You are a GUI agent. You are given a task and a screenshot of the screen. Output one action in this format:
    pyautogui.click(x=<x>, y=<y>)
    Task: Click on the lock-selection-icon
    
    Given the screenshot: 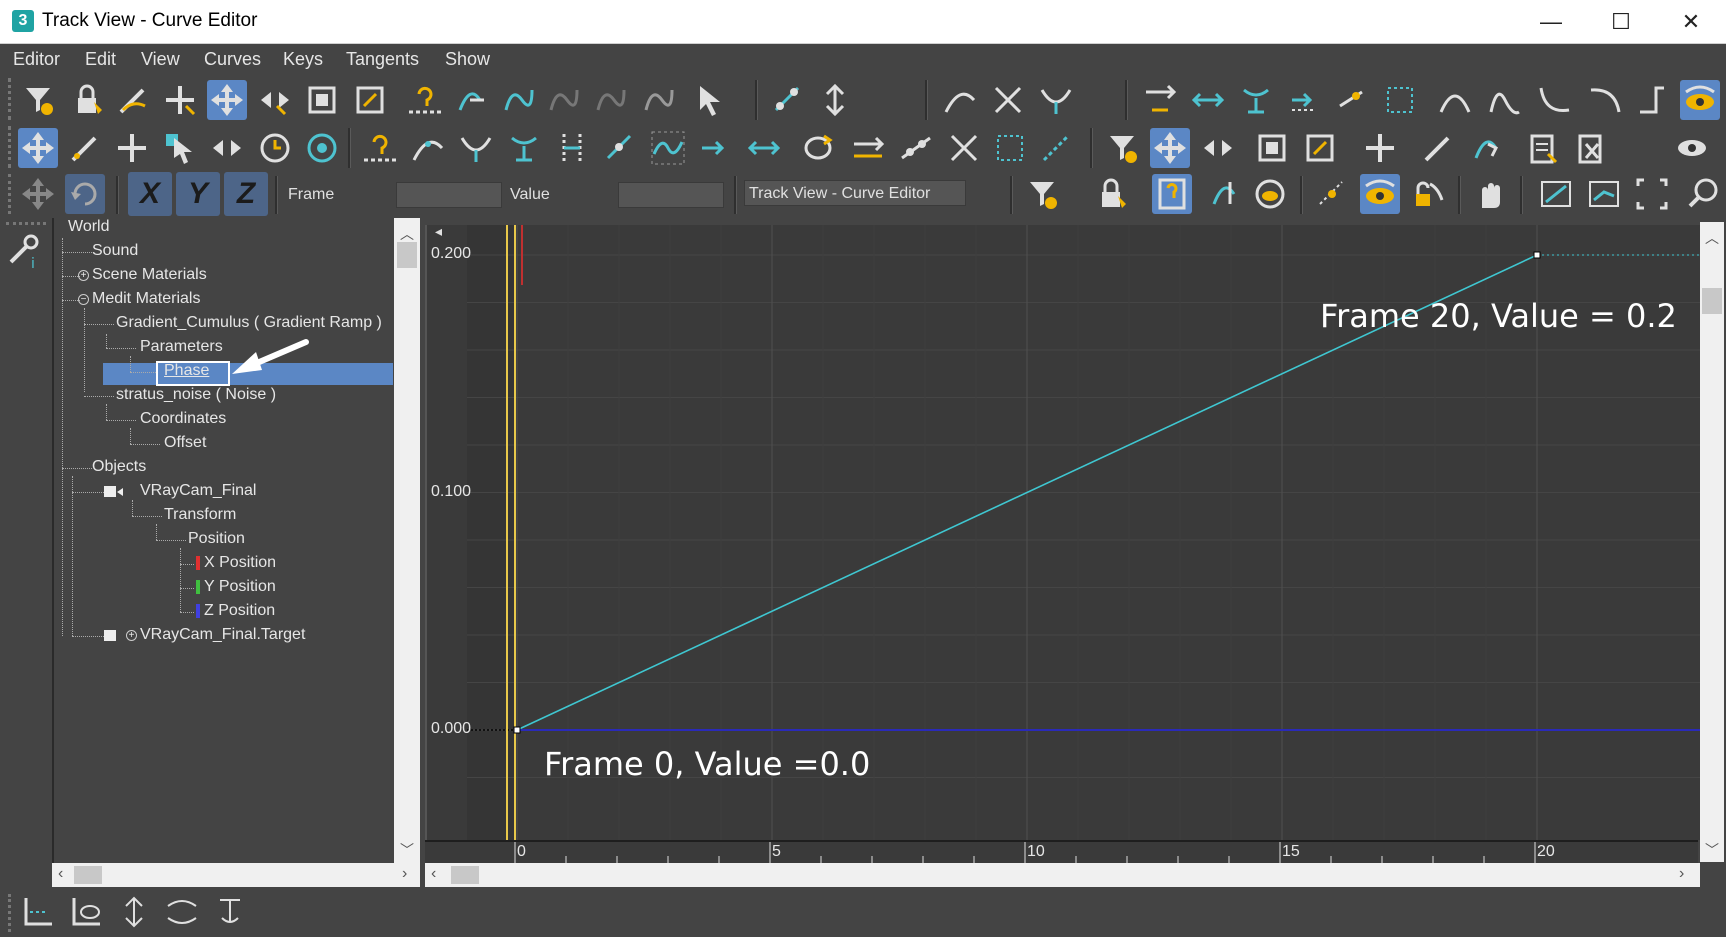 What is the action you would take?
    pyautogui.click(x=835, y=100)
    